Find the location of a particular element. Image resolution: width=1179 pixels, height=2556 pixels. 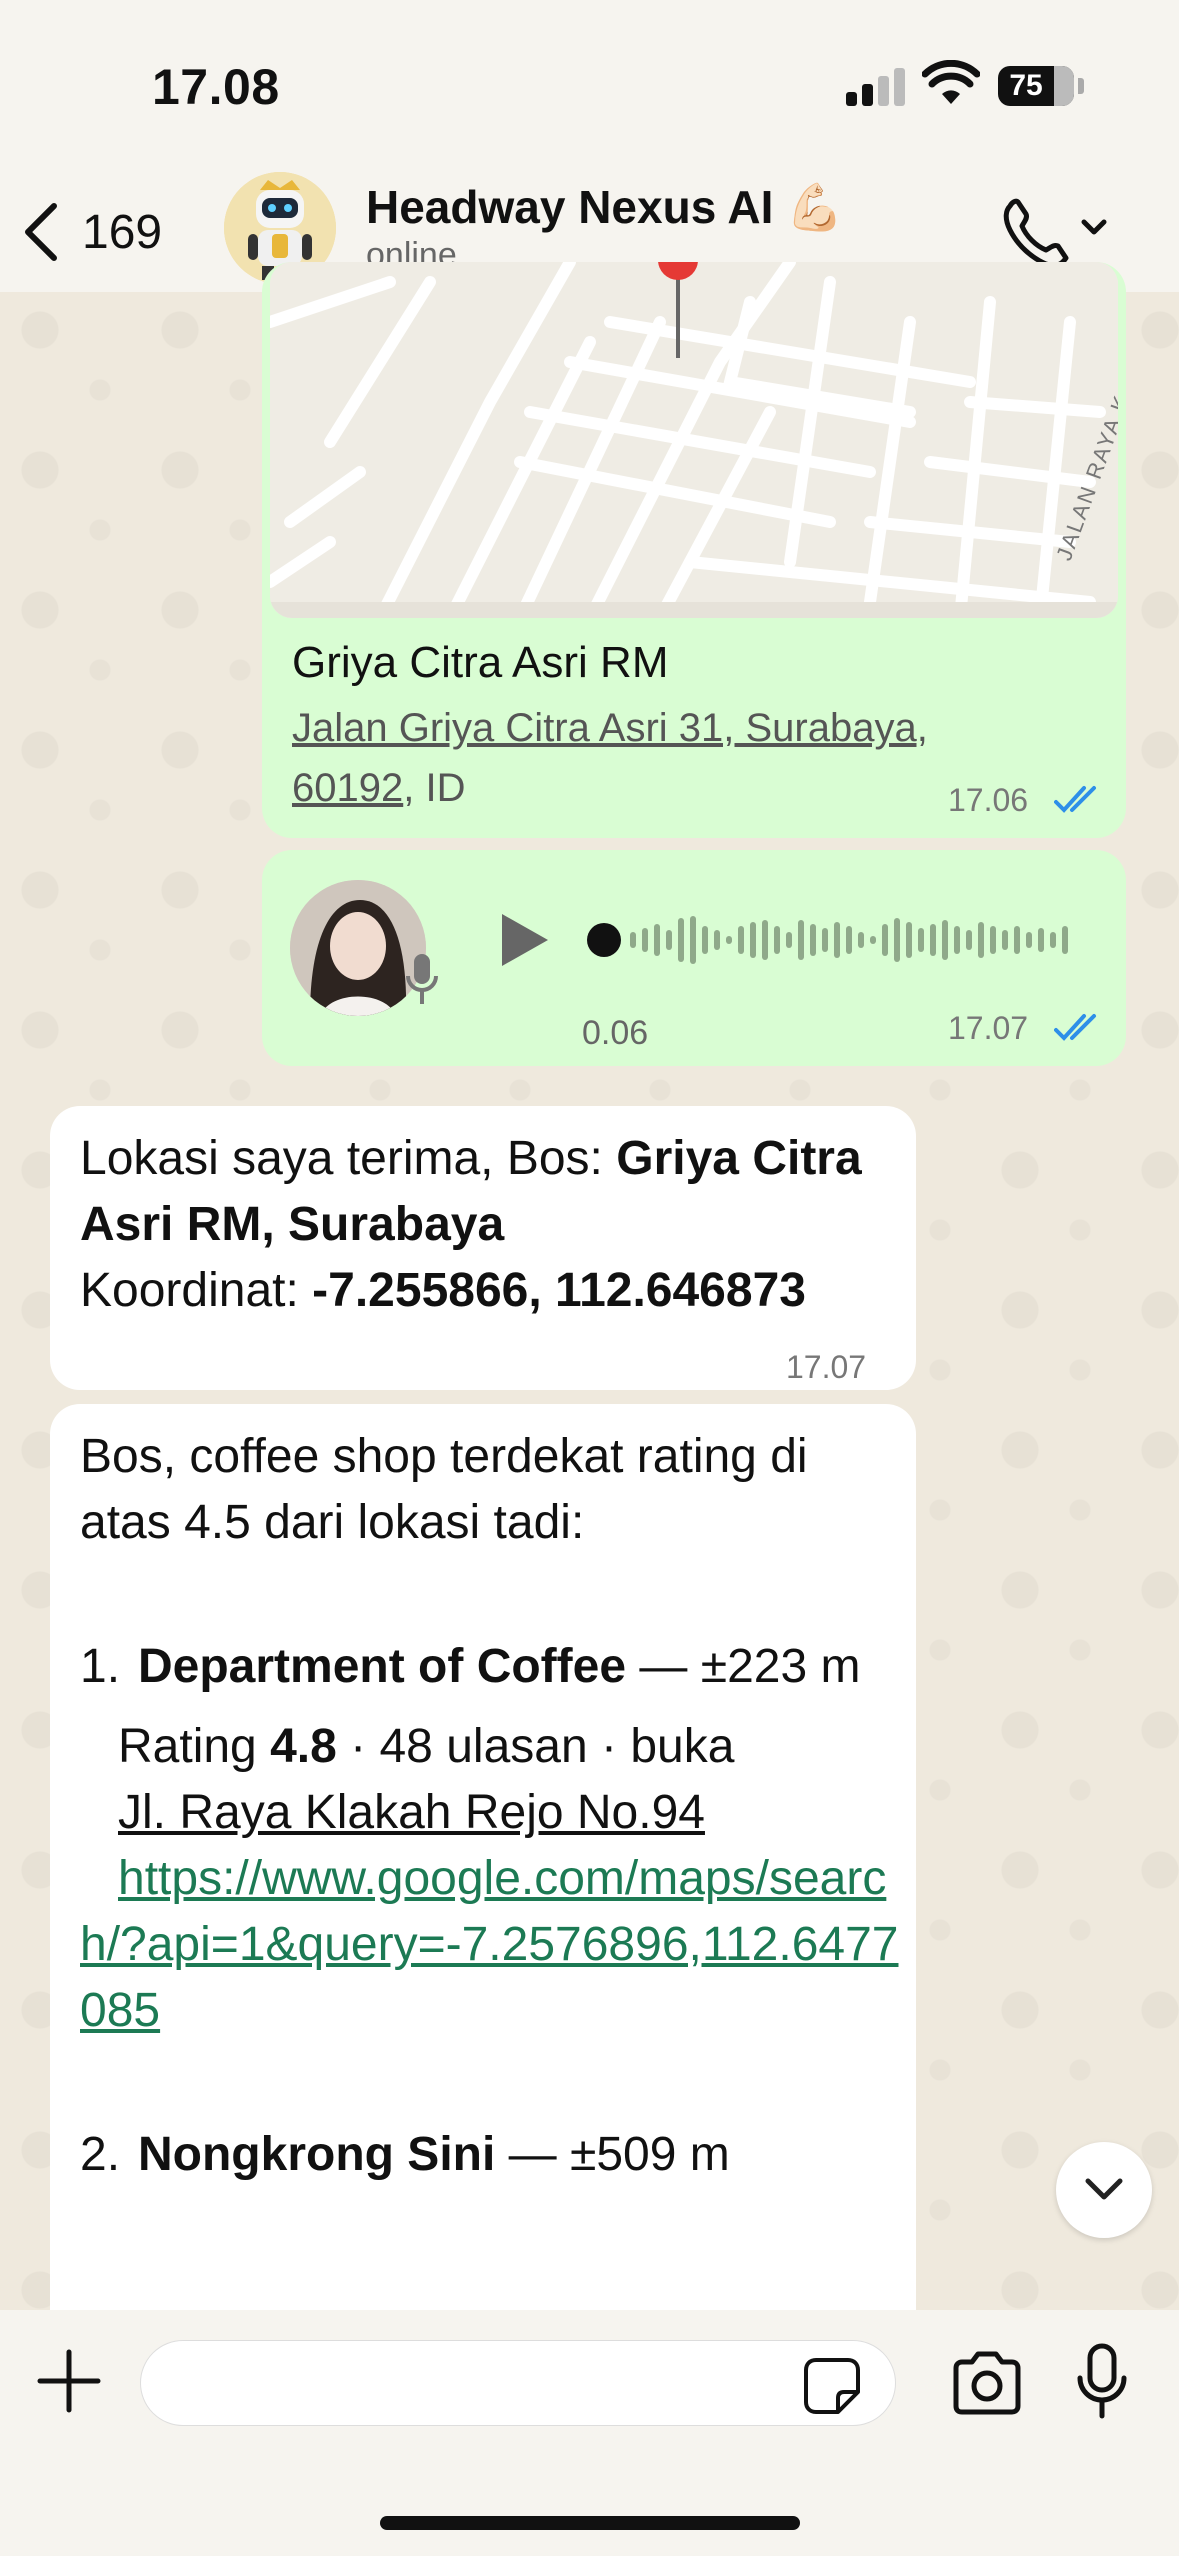

message-text-segment: Lokasi saya terima, Bos: is located at coordinates (348, 1158).